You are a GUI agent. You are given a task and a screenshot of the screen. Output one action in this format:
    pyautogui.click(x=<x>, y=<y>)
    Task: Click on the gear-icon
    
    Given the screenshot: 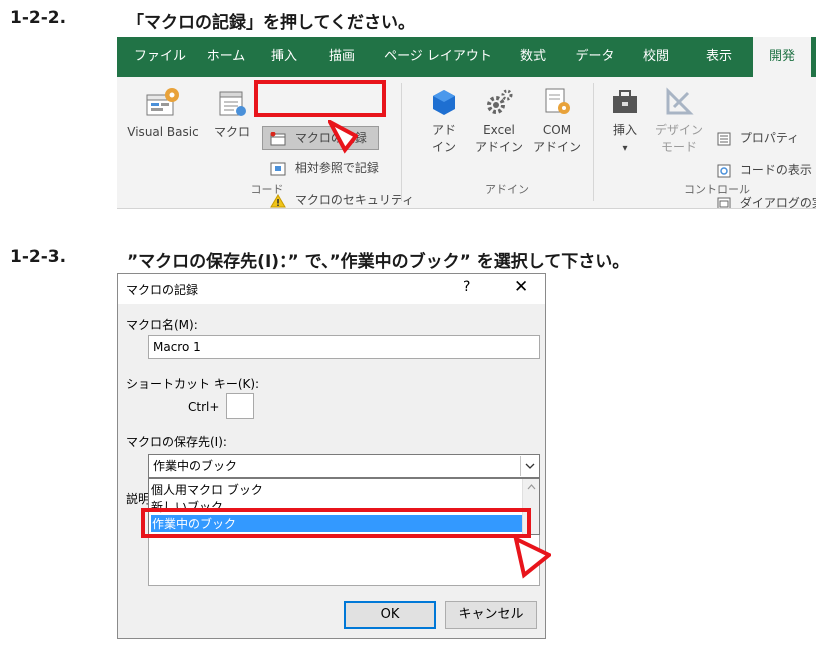 What is the action you would take?
    pyautogui.click(x=500, y=101)
    